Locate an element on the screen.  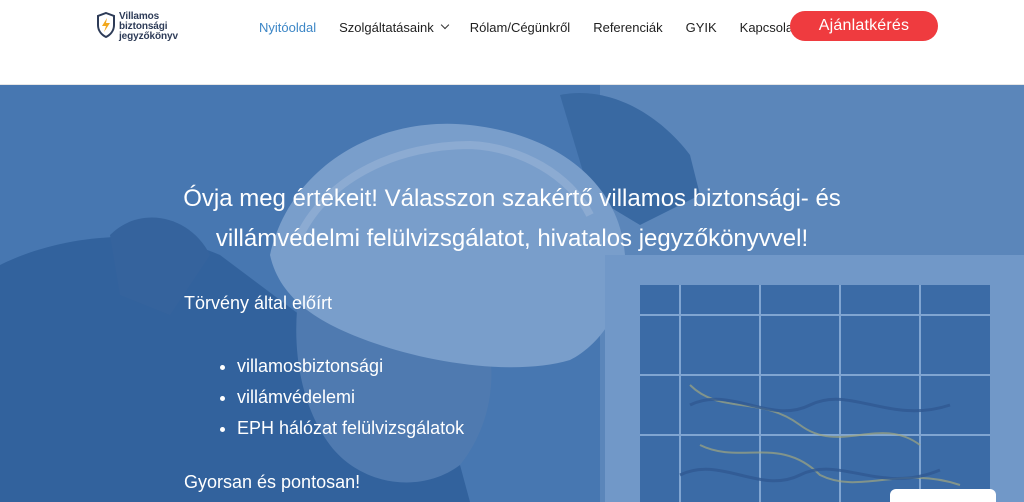
quote-request-button: Ajánlatkérés is located at coordinates (864, 26).